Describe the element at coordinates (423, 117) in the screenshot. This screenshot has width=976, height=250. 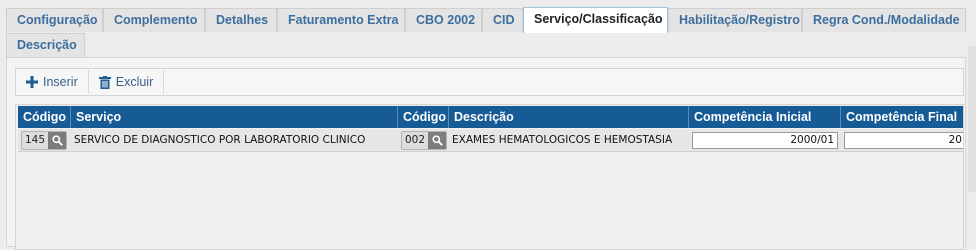
I see `column-header-codigo-classificacao: Código` at that location.